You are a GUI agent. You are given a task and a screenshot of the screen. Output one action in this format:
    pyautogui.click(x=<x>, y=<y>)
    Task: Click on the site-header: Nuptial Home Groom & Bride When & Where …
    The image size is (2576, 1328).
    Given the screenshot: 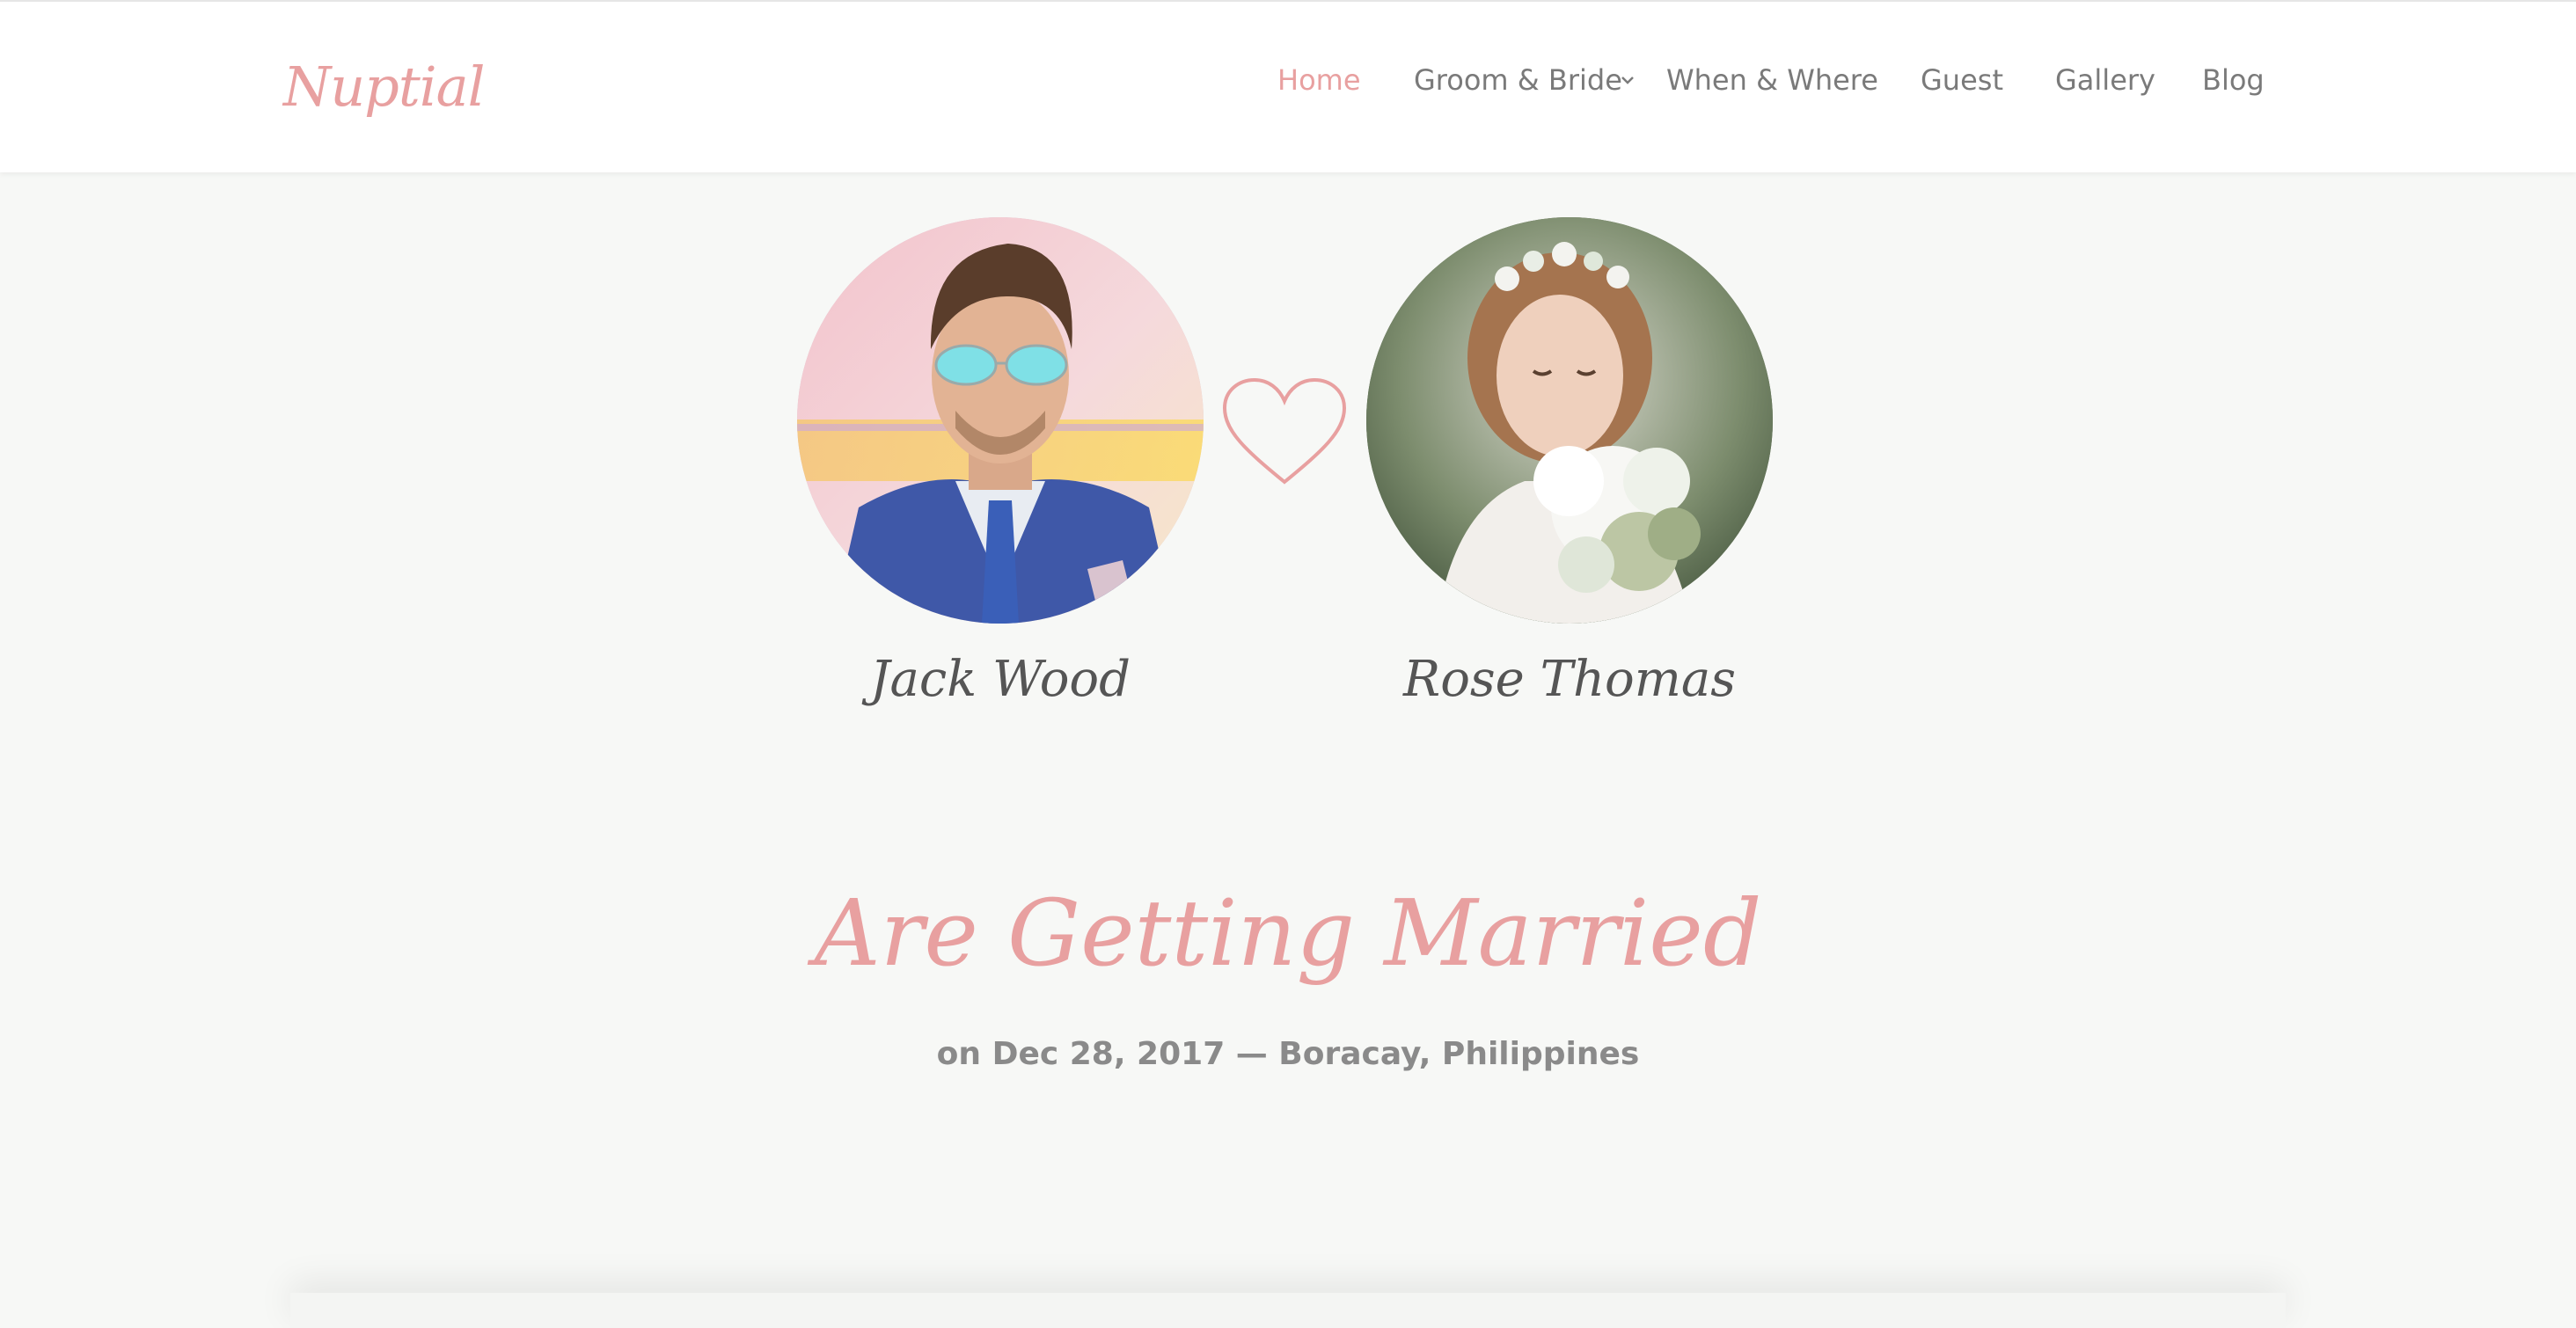 What is the action you would take?
    pyautogui.click(x=1288, y=86)
    